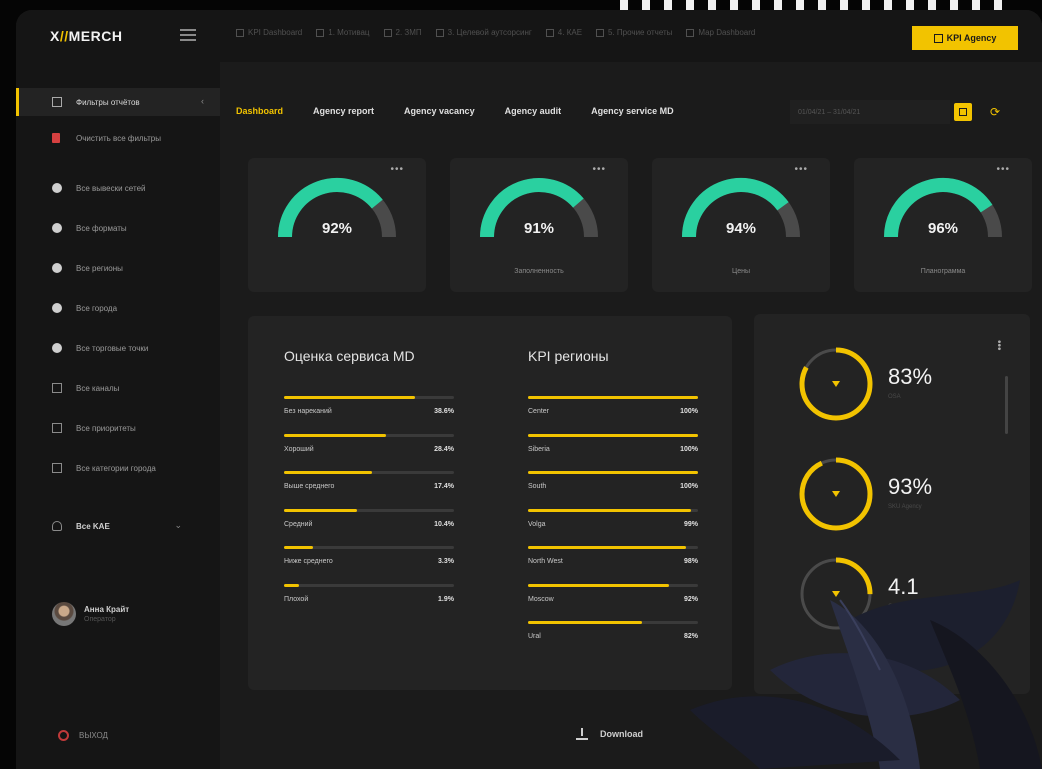 The height and width of the screenshot is (769, 1042). Describe the element at coordinates (938, 38) in the screenshot. I see `grid-icon` at that location.